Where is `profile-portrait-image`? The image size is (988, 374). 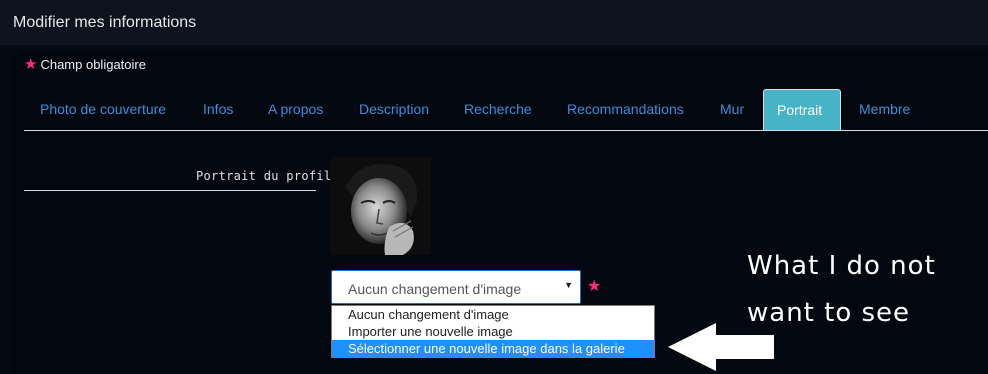 profile-portrait-image is located at coordinates (381, 206).